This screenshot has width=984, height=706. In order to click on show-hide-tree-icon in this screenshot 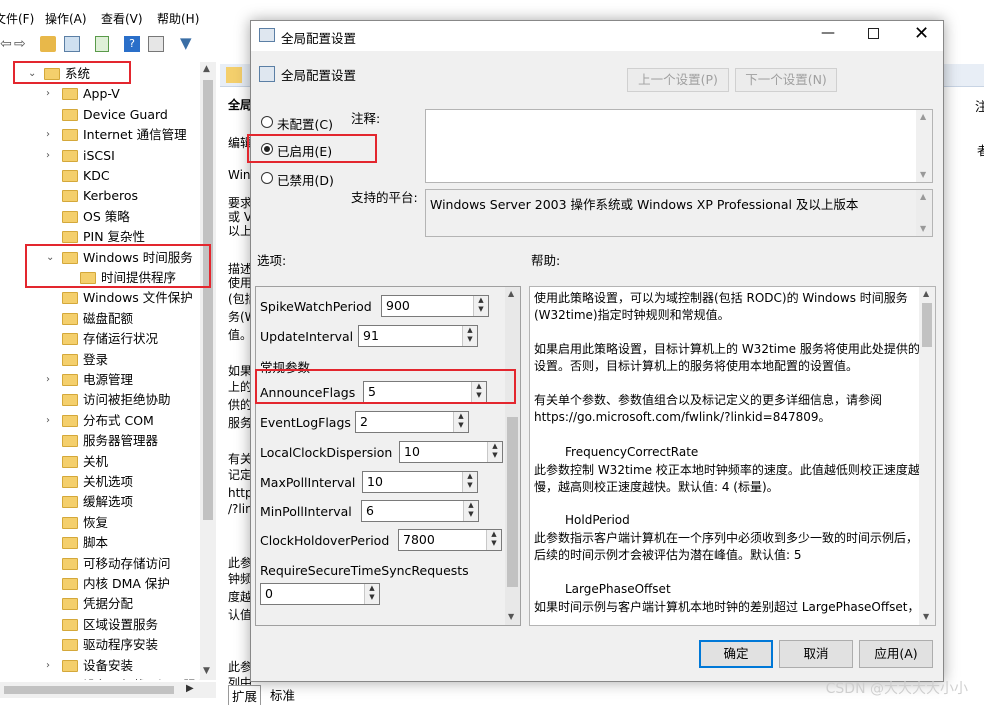, I will do `click(72, 44)`.